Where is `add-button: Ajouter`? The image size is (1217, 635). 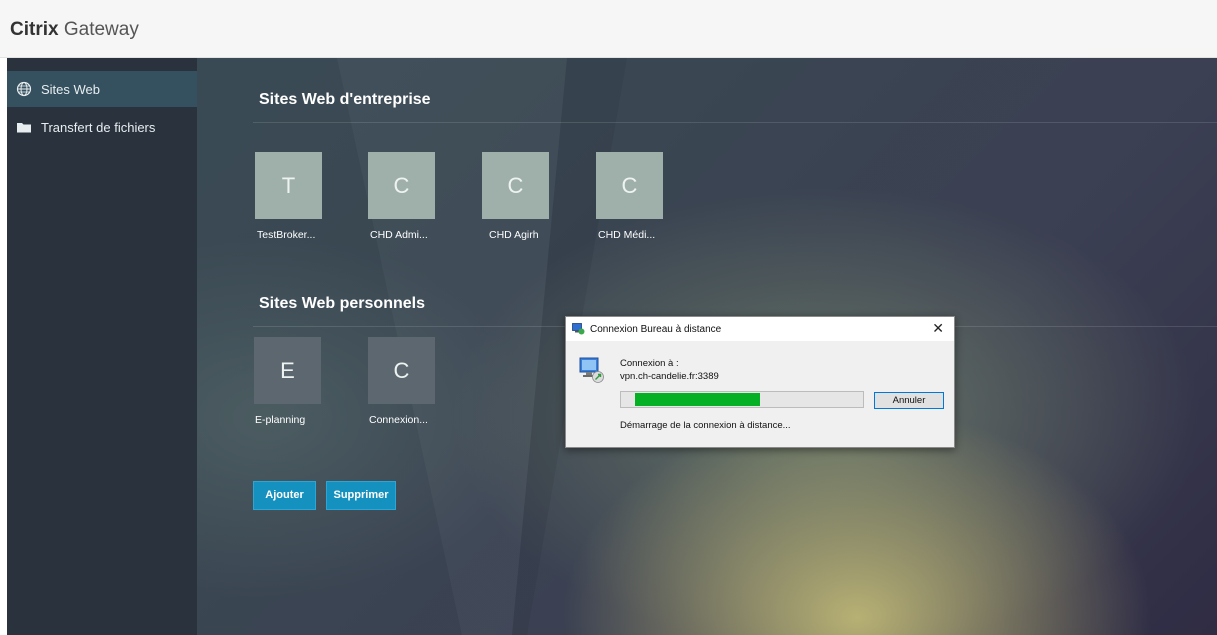 add-button: Ajouter is located at coordinates (284, 495).